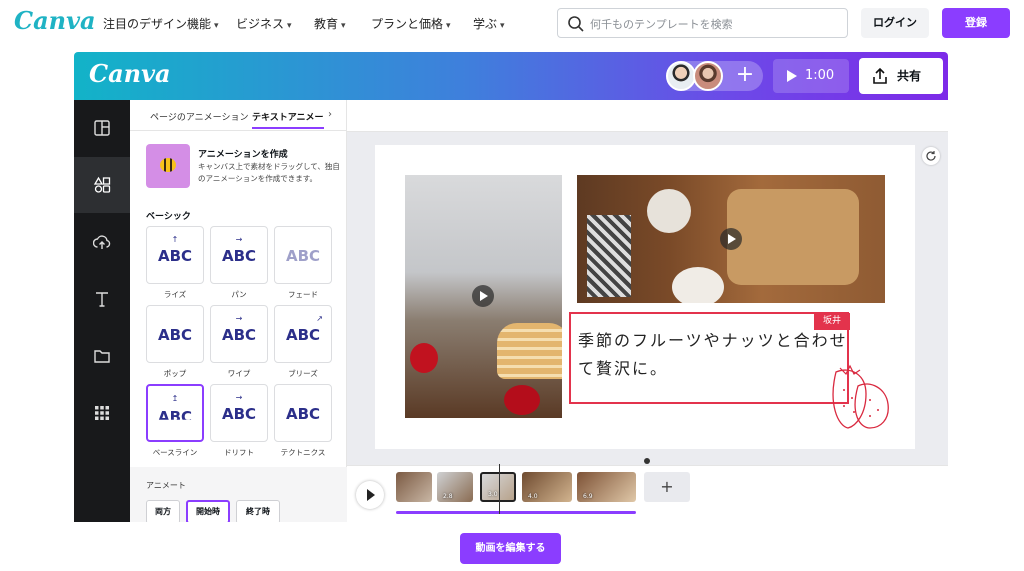 This screenshot has width=1024, height=571. I want to click on rail-item-text, so click(102, 299).